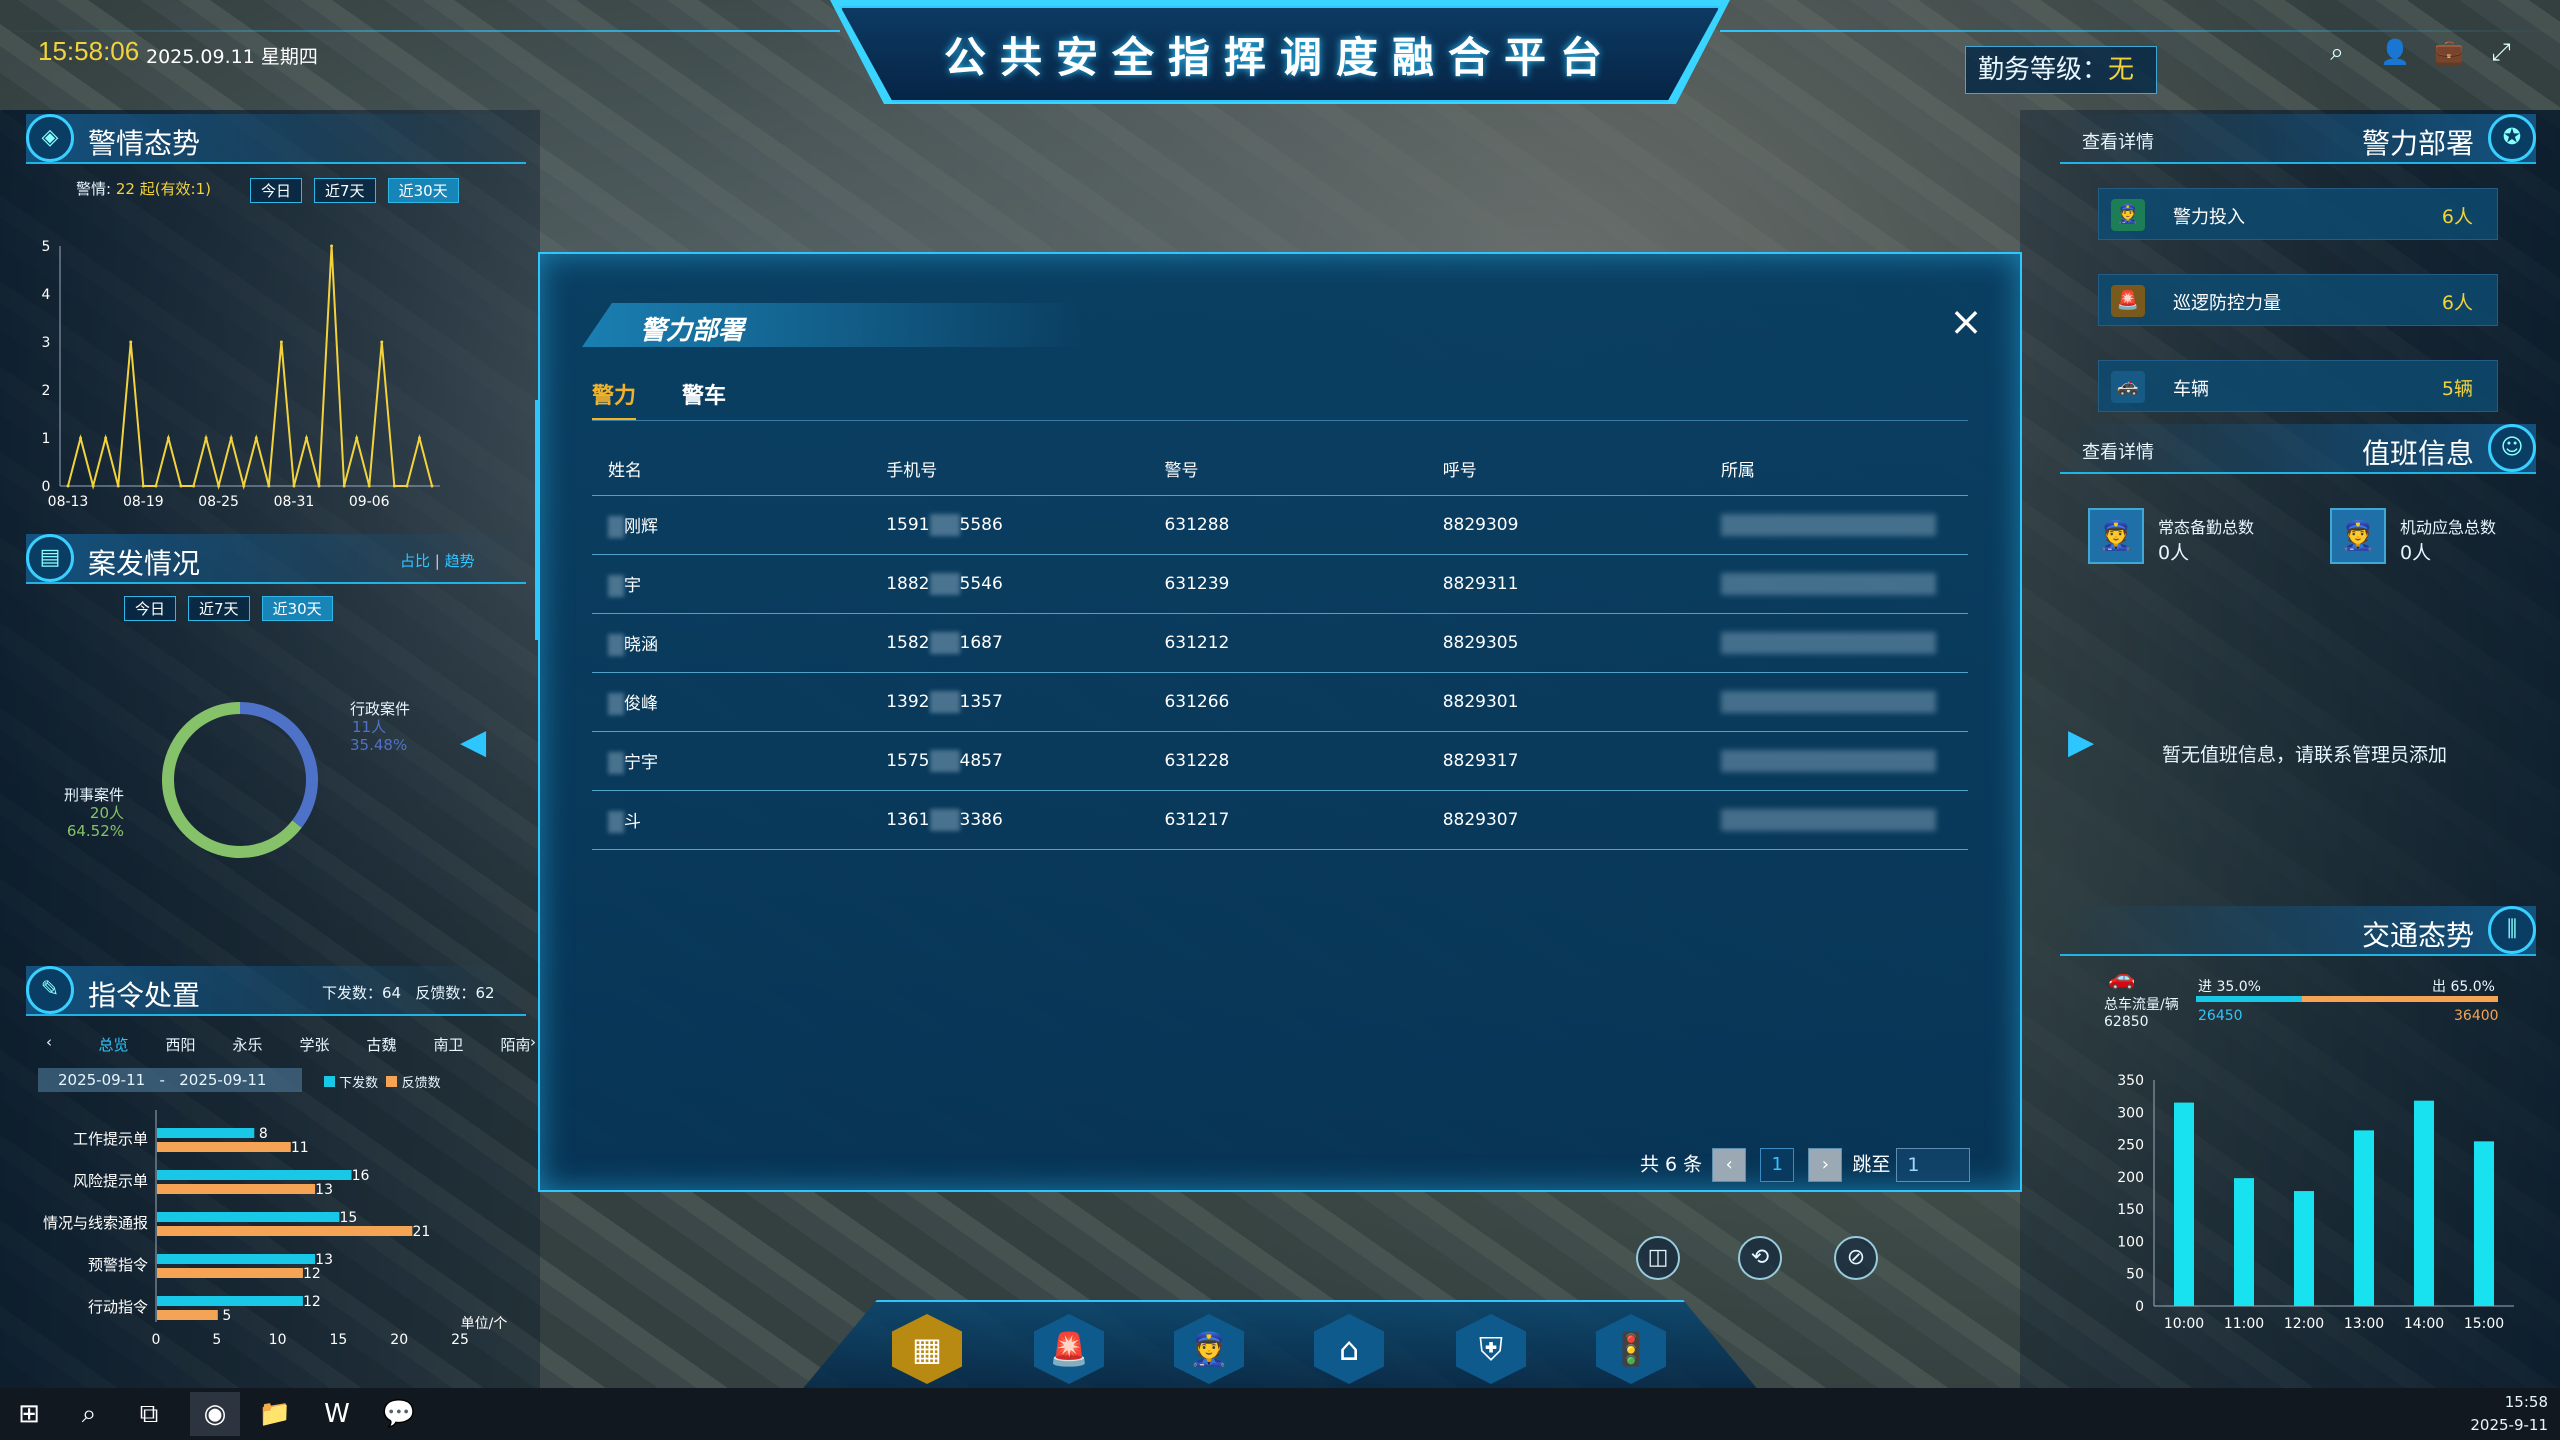  What do you see at coordinates (1287, 469) in the screenshot?
I see `column-header: 警号` at bounding box center [1287, 469].